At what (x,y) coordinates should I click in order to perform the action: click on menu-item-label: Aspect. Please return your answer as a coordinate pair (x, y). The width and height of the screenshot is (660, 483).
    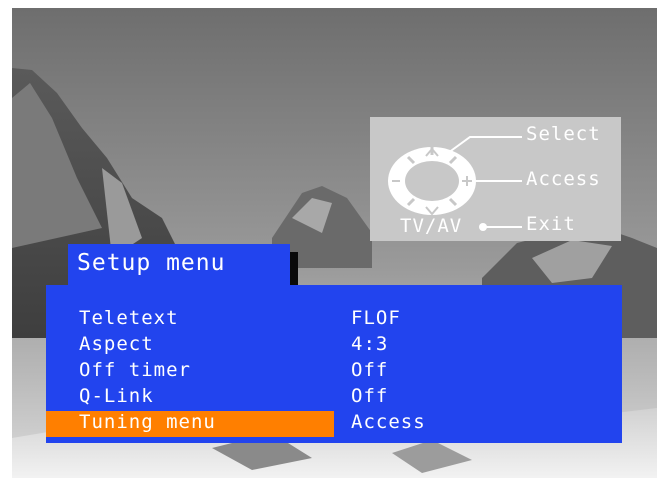
    Looking at the image, I should click on (116, 344).